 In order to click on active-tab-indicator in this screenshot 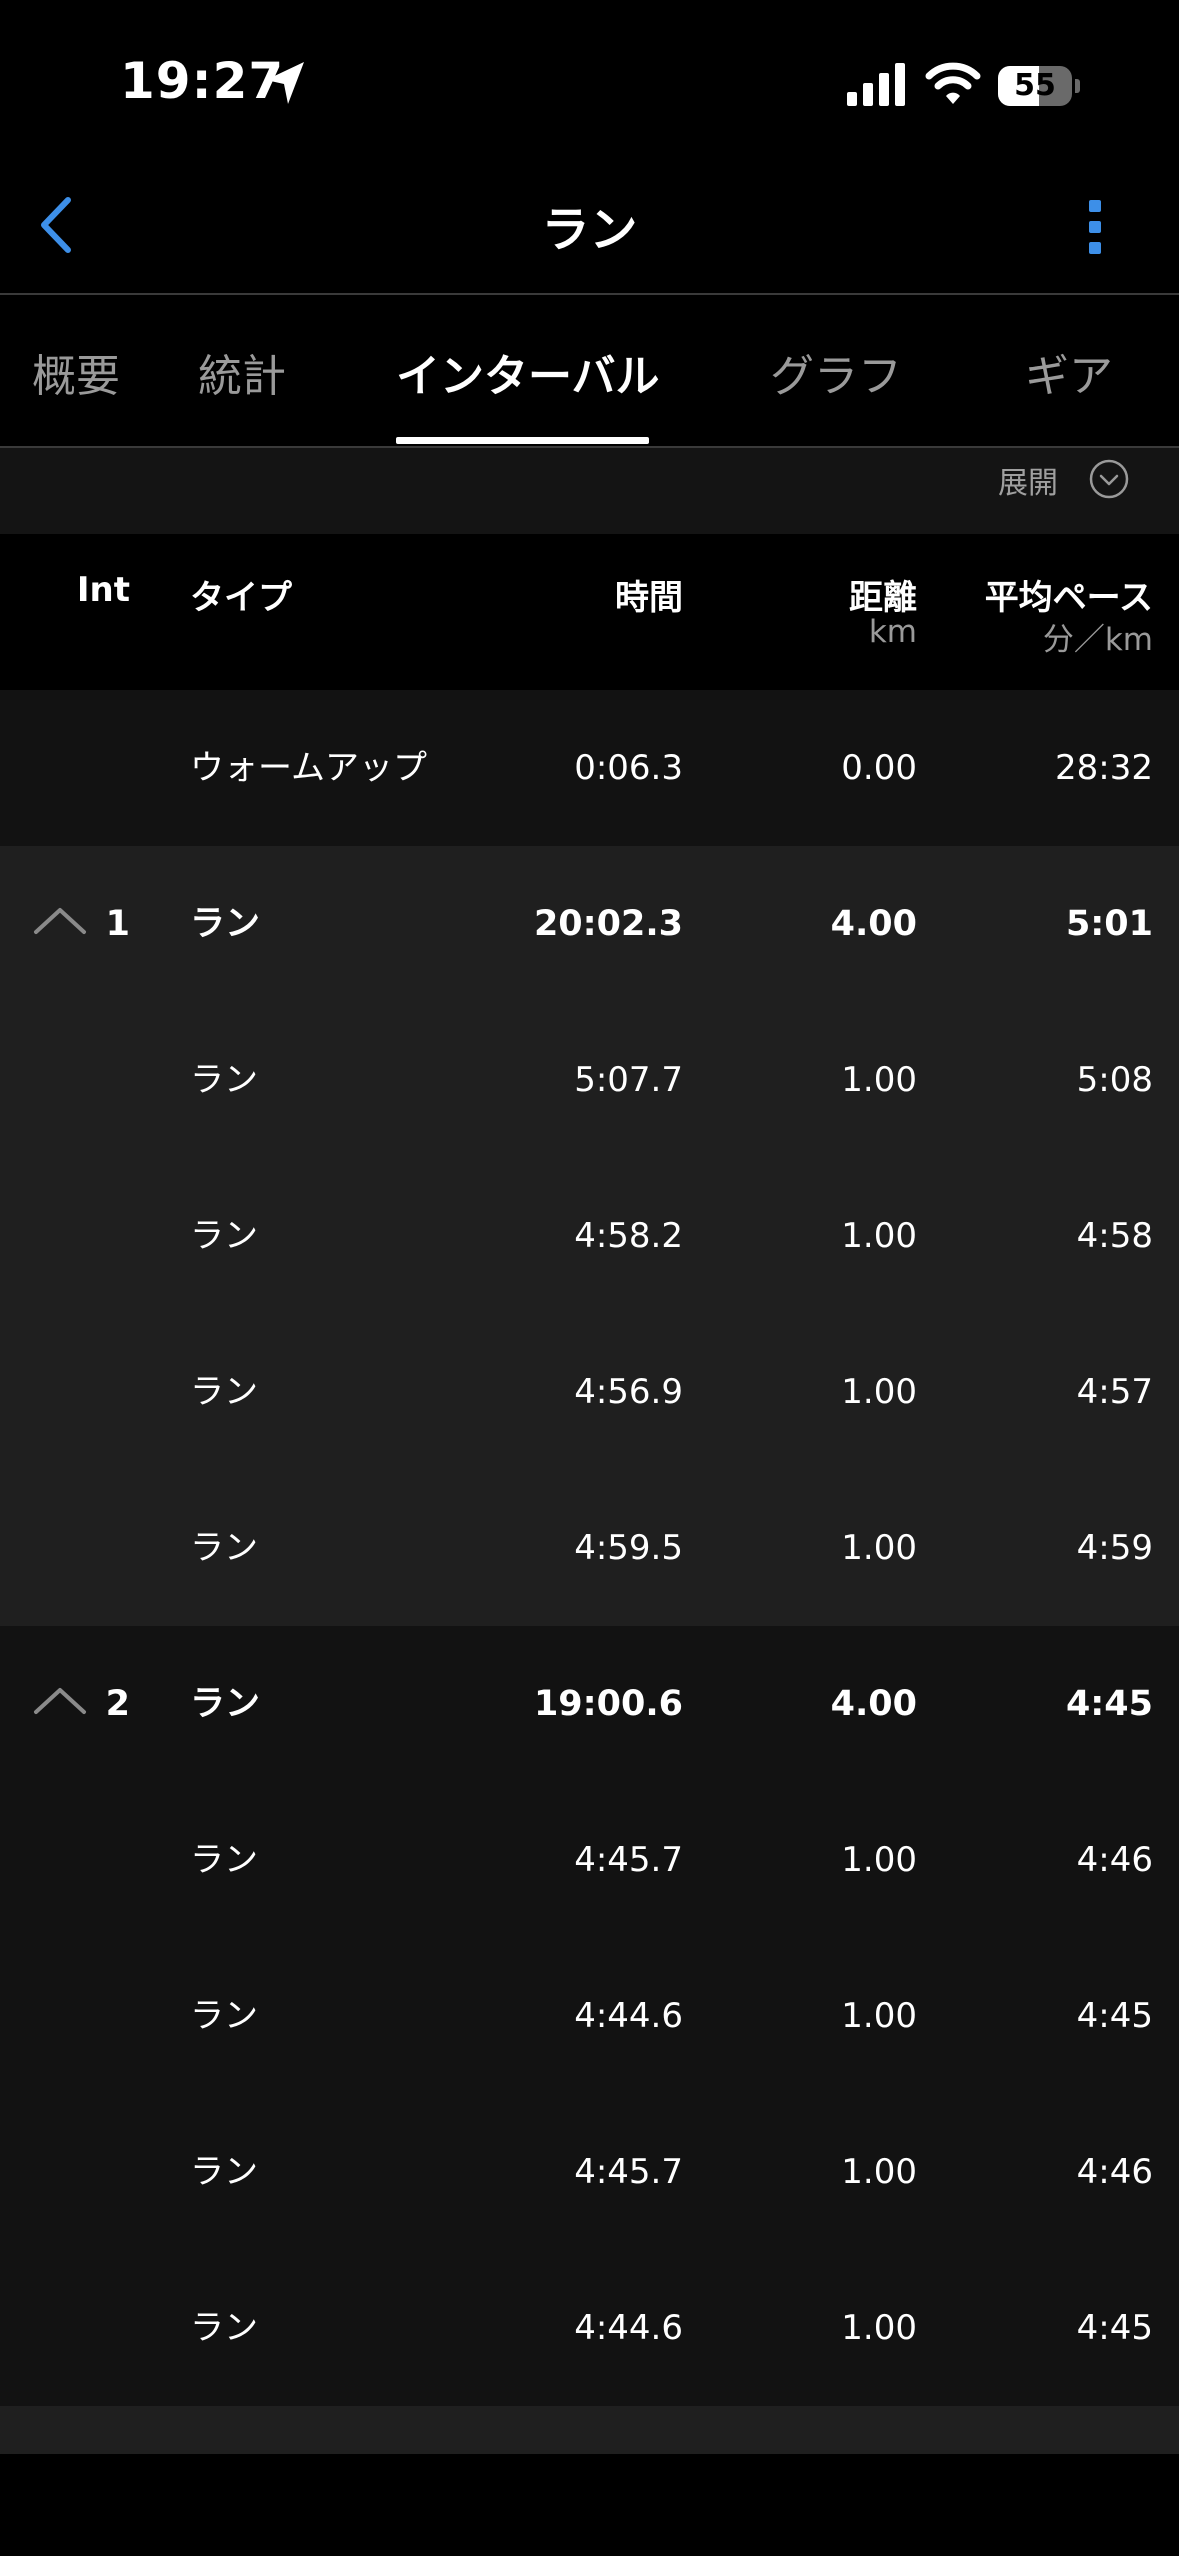, I will do `click(522, 440)`.